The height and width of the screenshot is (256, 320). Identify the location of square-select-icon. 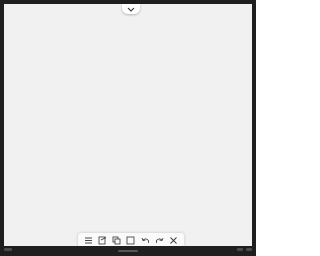
(131, 240).